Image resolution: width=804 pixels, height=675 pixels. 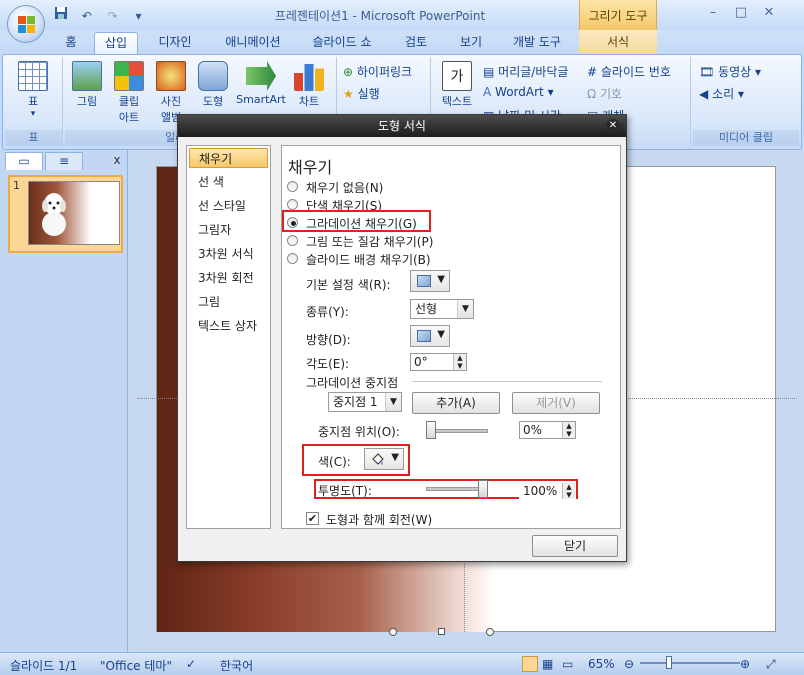 What do you see at coordinates (191, 664) in the screenshot?
I see `spellcheck-icon: ✓` at bounding box center [191, 664].